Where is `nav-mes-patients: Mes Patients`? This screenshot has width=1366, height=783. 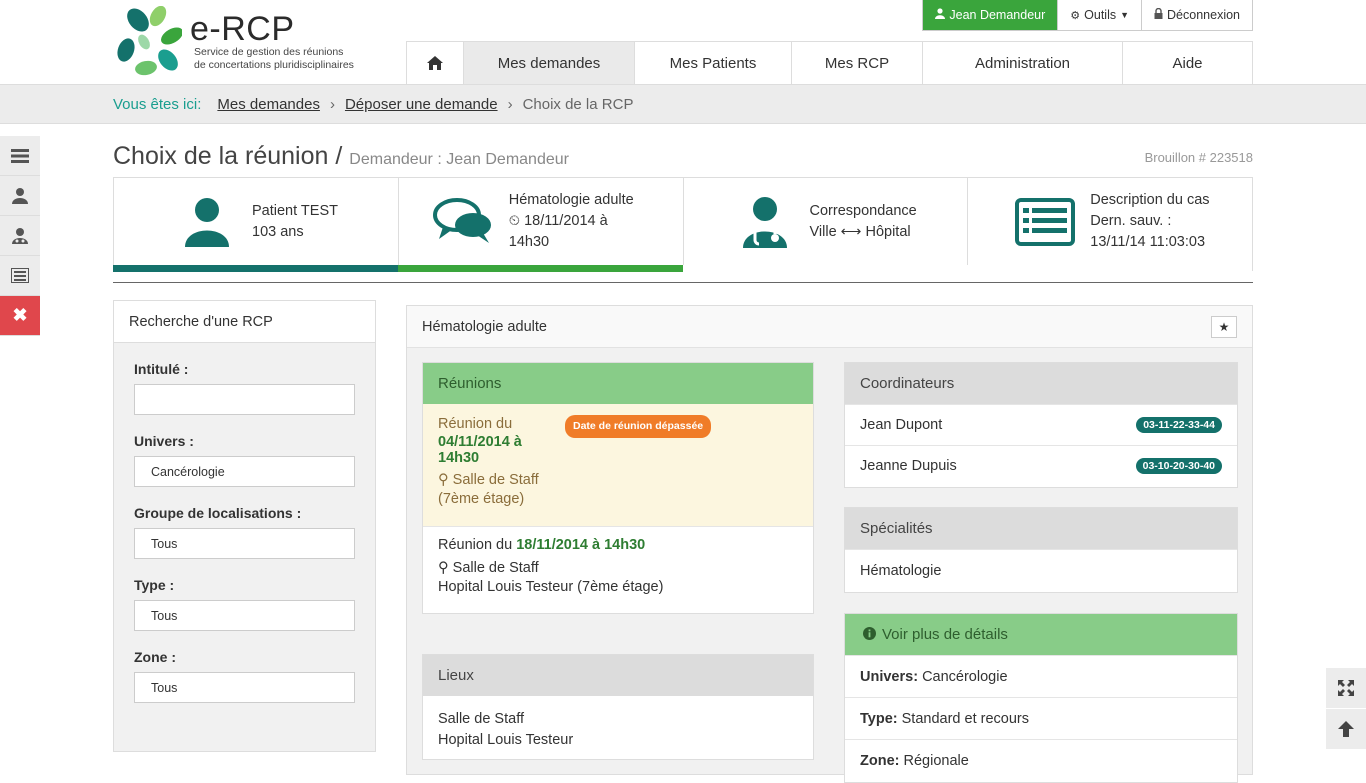
nav-mes-patients: Mes Patients is located at coordinates (712, 63).